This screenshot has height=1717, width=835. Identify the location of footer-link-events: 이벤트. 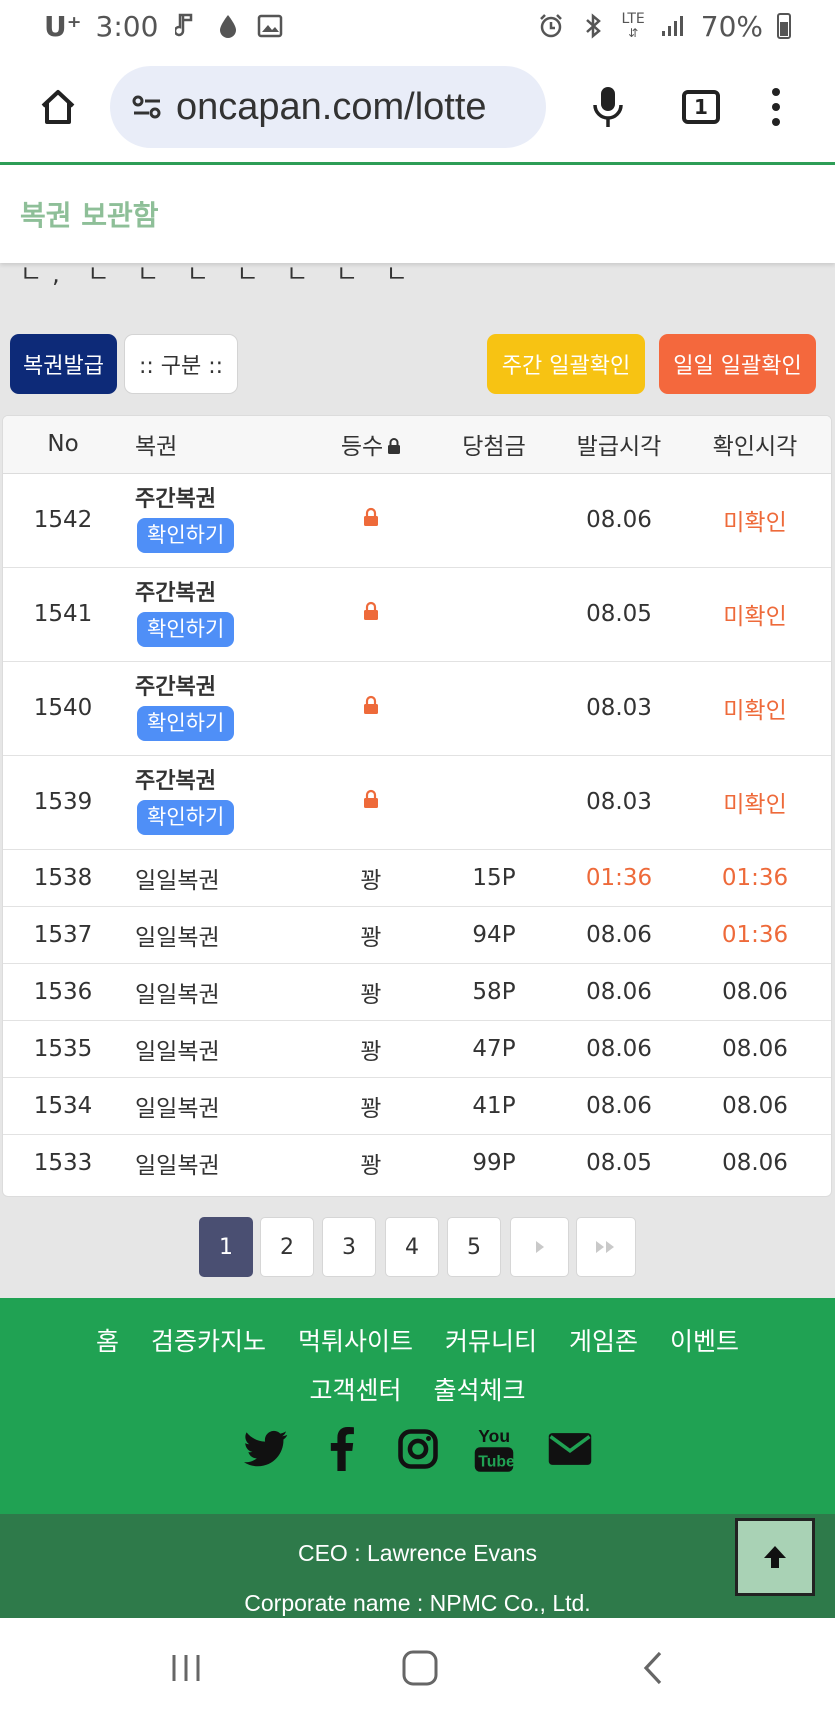
(704, 1340).